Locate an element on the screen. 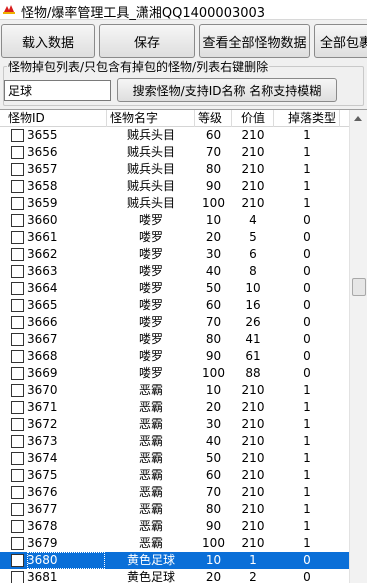 The height and width of the screenshot is (583, 367). cell-monster-name: 喽罗 is located at coordinates (150, 339).